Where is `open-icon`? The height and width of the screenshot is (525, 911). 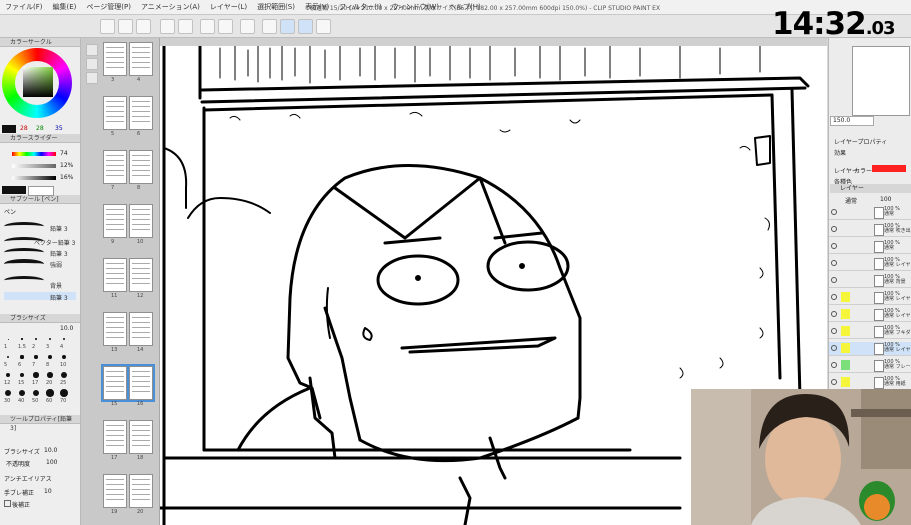
open-icon is located at coordinates (125, 26).